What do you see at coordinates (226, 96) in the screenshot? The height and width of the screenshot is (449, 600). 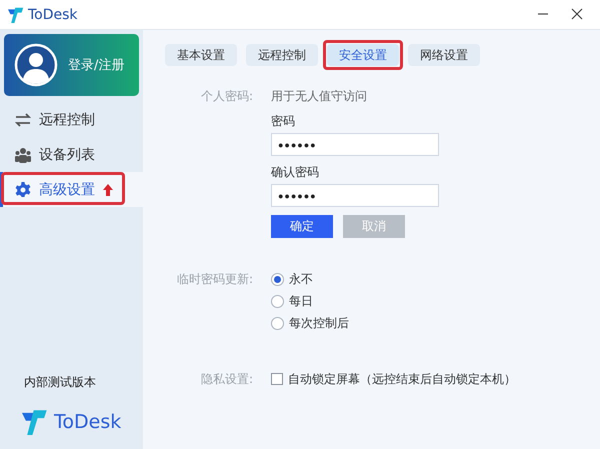 I see `field-label: 个人密码:` at bounding box center [226, 96].